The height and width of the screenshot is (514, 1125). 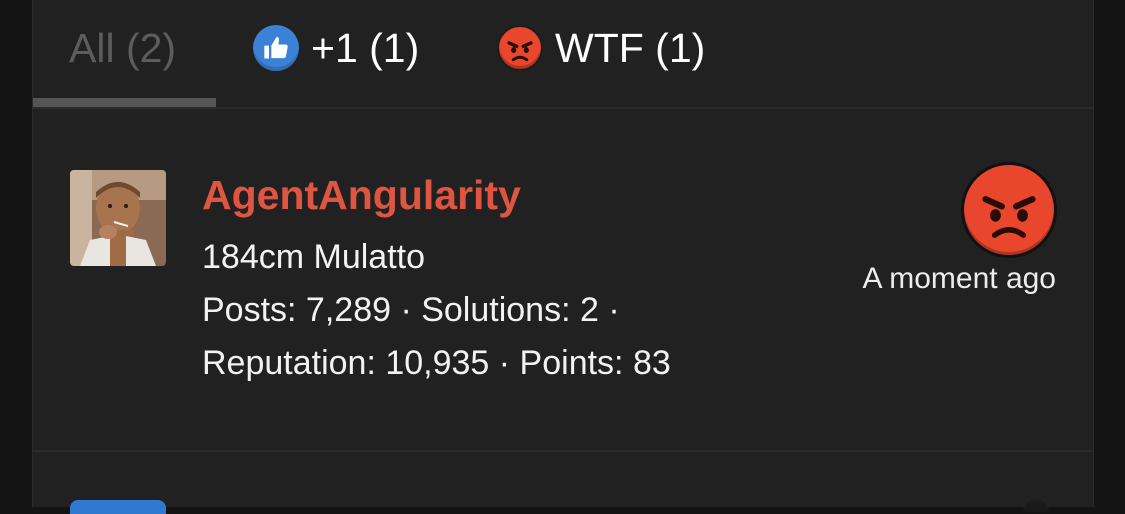 What do you see at coordinates (959, 278) in the screenshot?
I see `reaction-timestamp: A moment ago` at bounding box center [959, 278].